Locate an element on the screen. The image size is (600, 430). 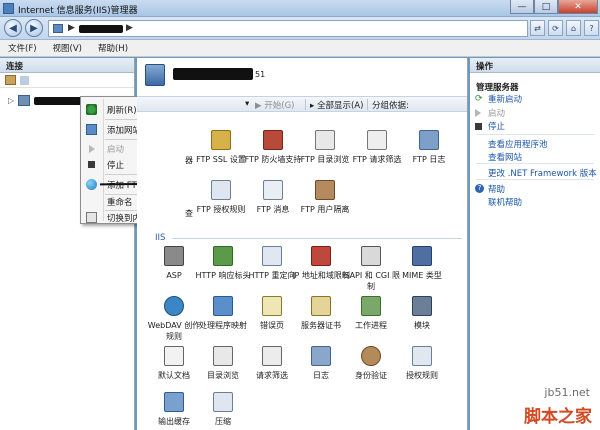
iis-app-icon is located at coordinates (8, 8).